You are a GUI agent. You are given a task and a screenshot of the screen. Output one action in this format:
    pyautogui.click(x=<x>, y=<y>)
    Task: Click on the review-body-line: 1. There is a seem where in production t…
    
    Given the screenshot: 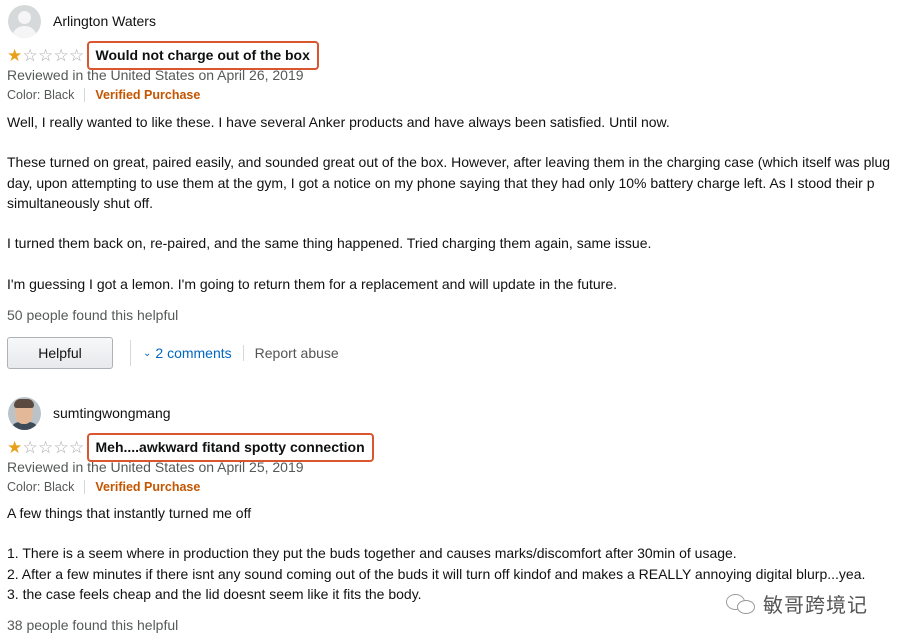 What is the action you would take?
    pyautogui.click(x=372, y=553)
    